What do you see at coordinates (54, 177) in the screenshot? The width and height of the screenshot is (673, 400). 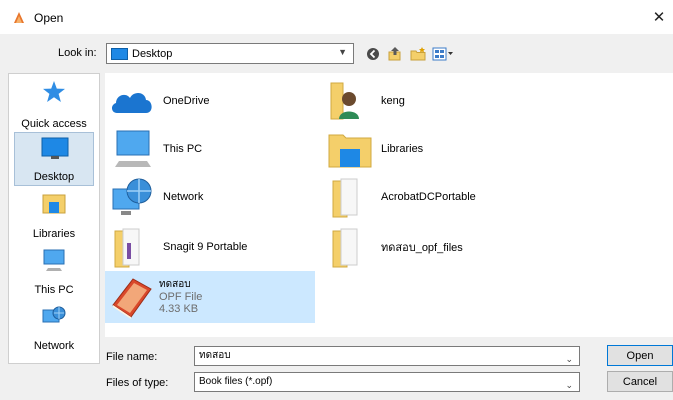 I see `place-label: Desktop` at bounding box center [54, 177].